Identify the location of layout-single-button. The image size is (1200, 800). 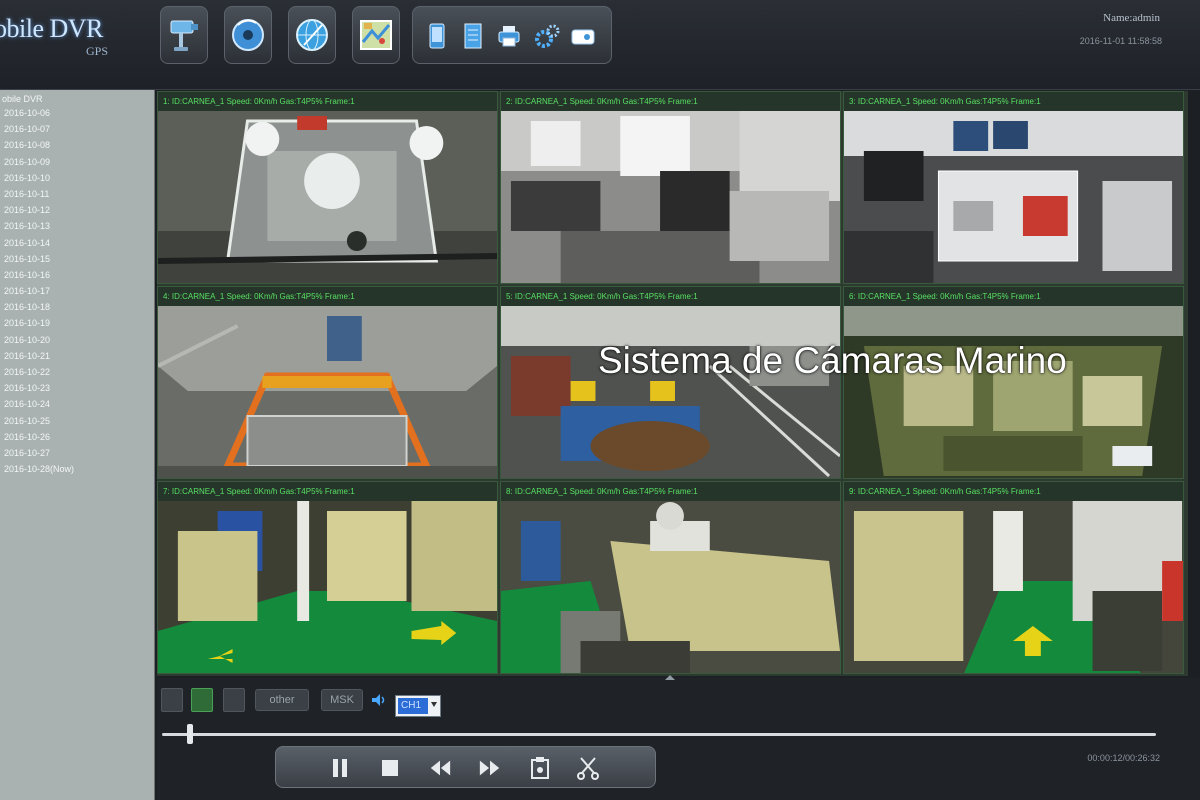
(172, 700).